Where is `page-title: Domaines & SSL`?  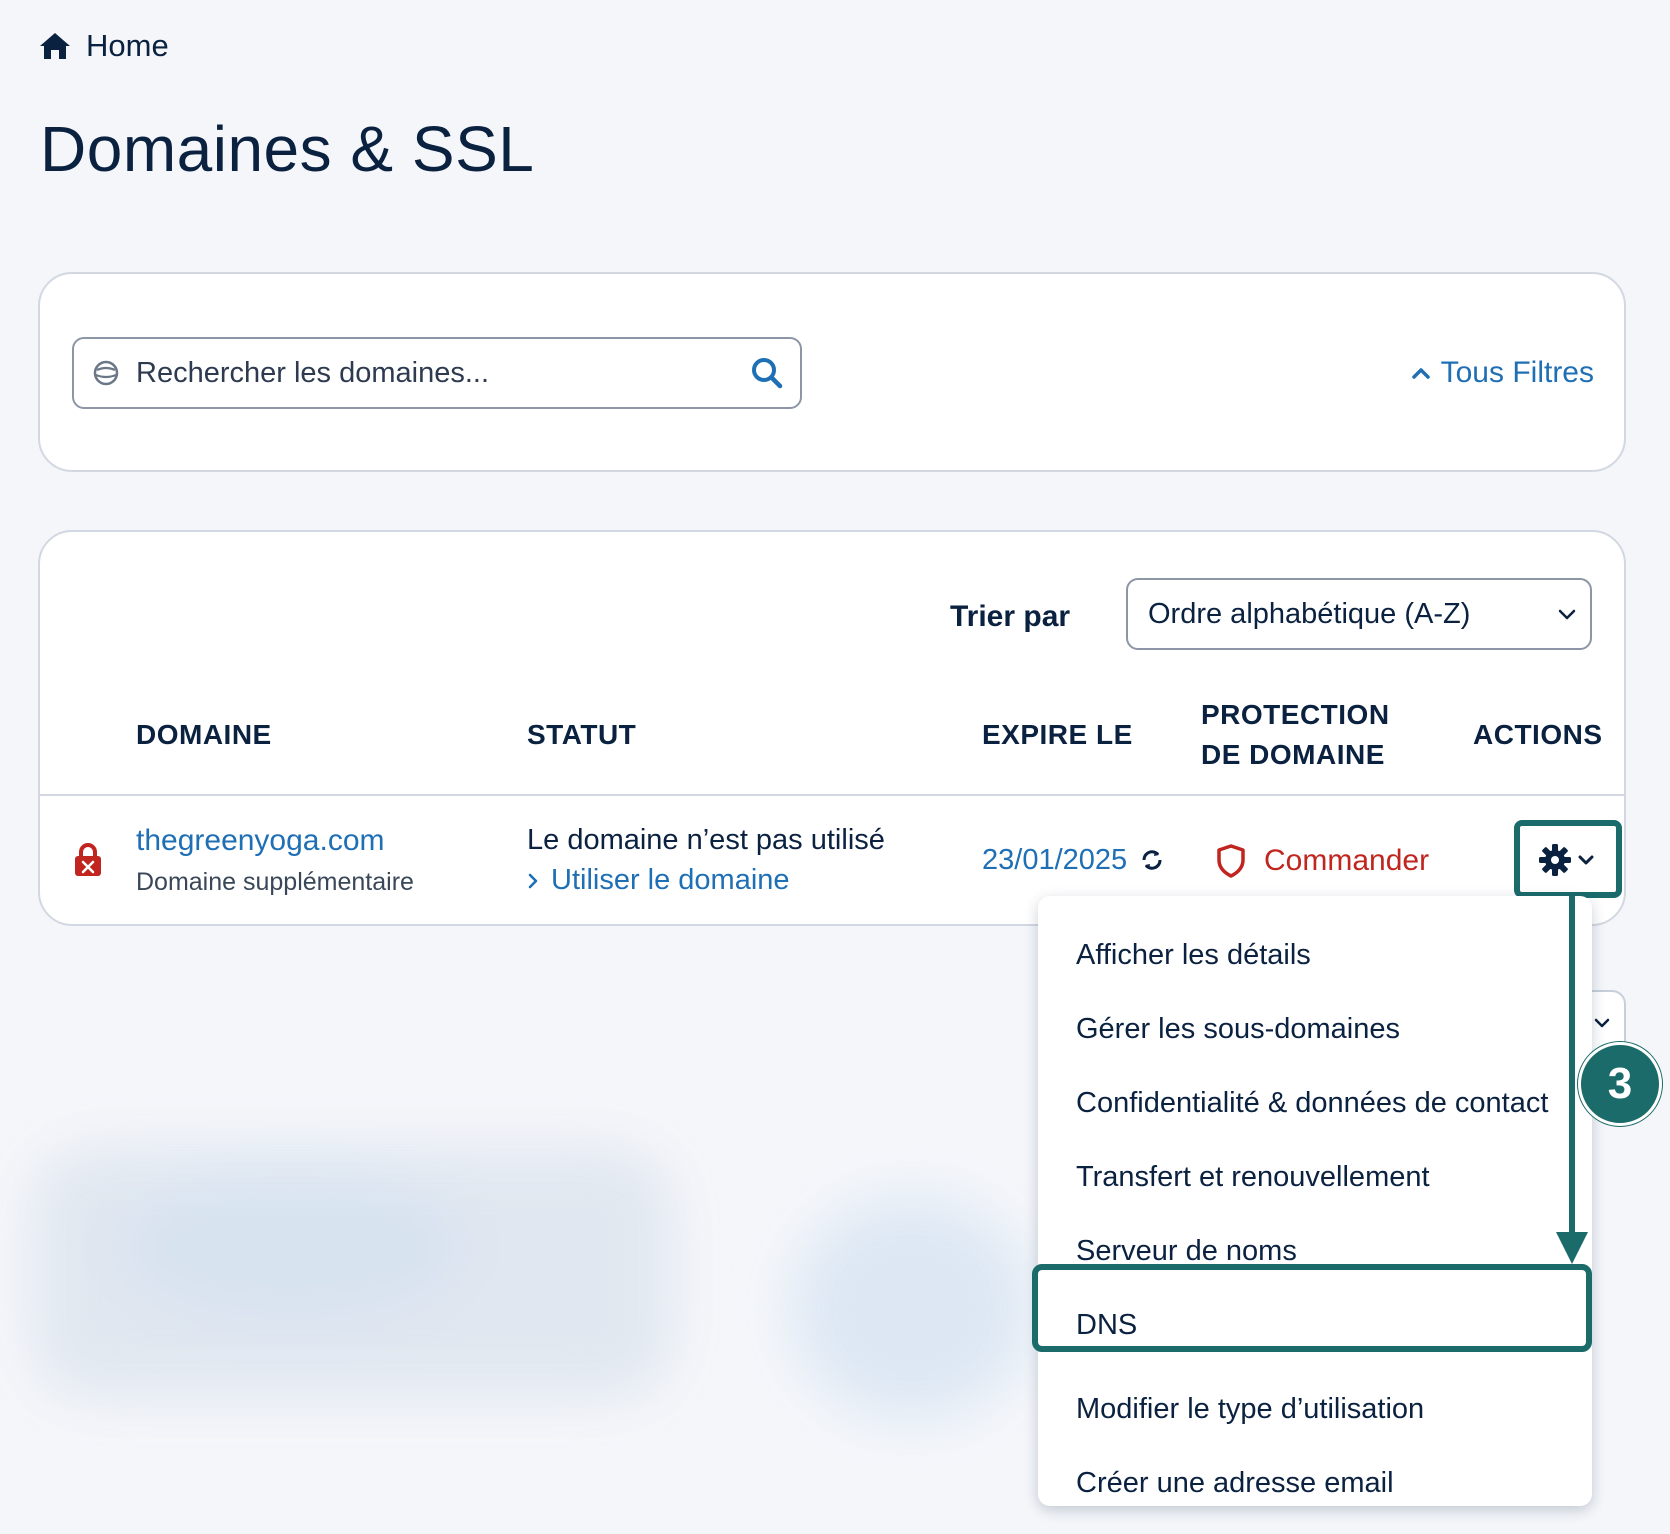 page-title: Domaines & SSL is located at coordinates (287, 149).